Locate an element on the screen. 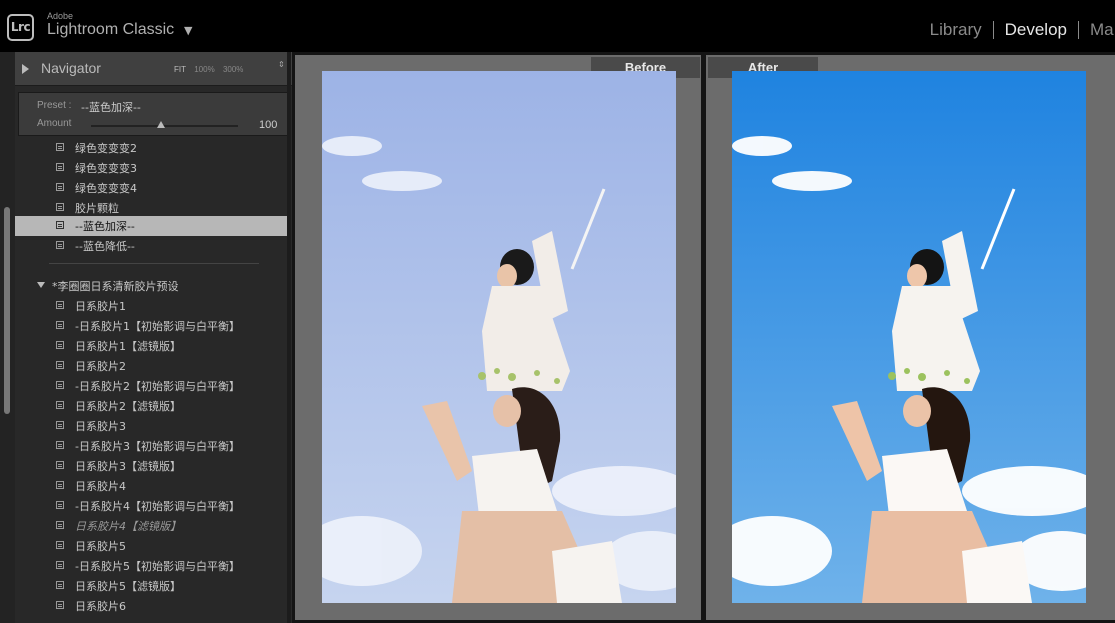 This screenshot has width=1115, height=623. app-name: Lightroom Classic is located at coordinates (110, 30).